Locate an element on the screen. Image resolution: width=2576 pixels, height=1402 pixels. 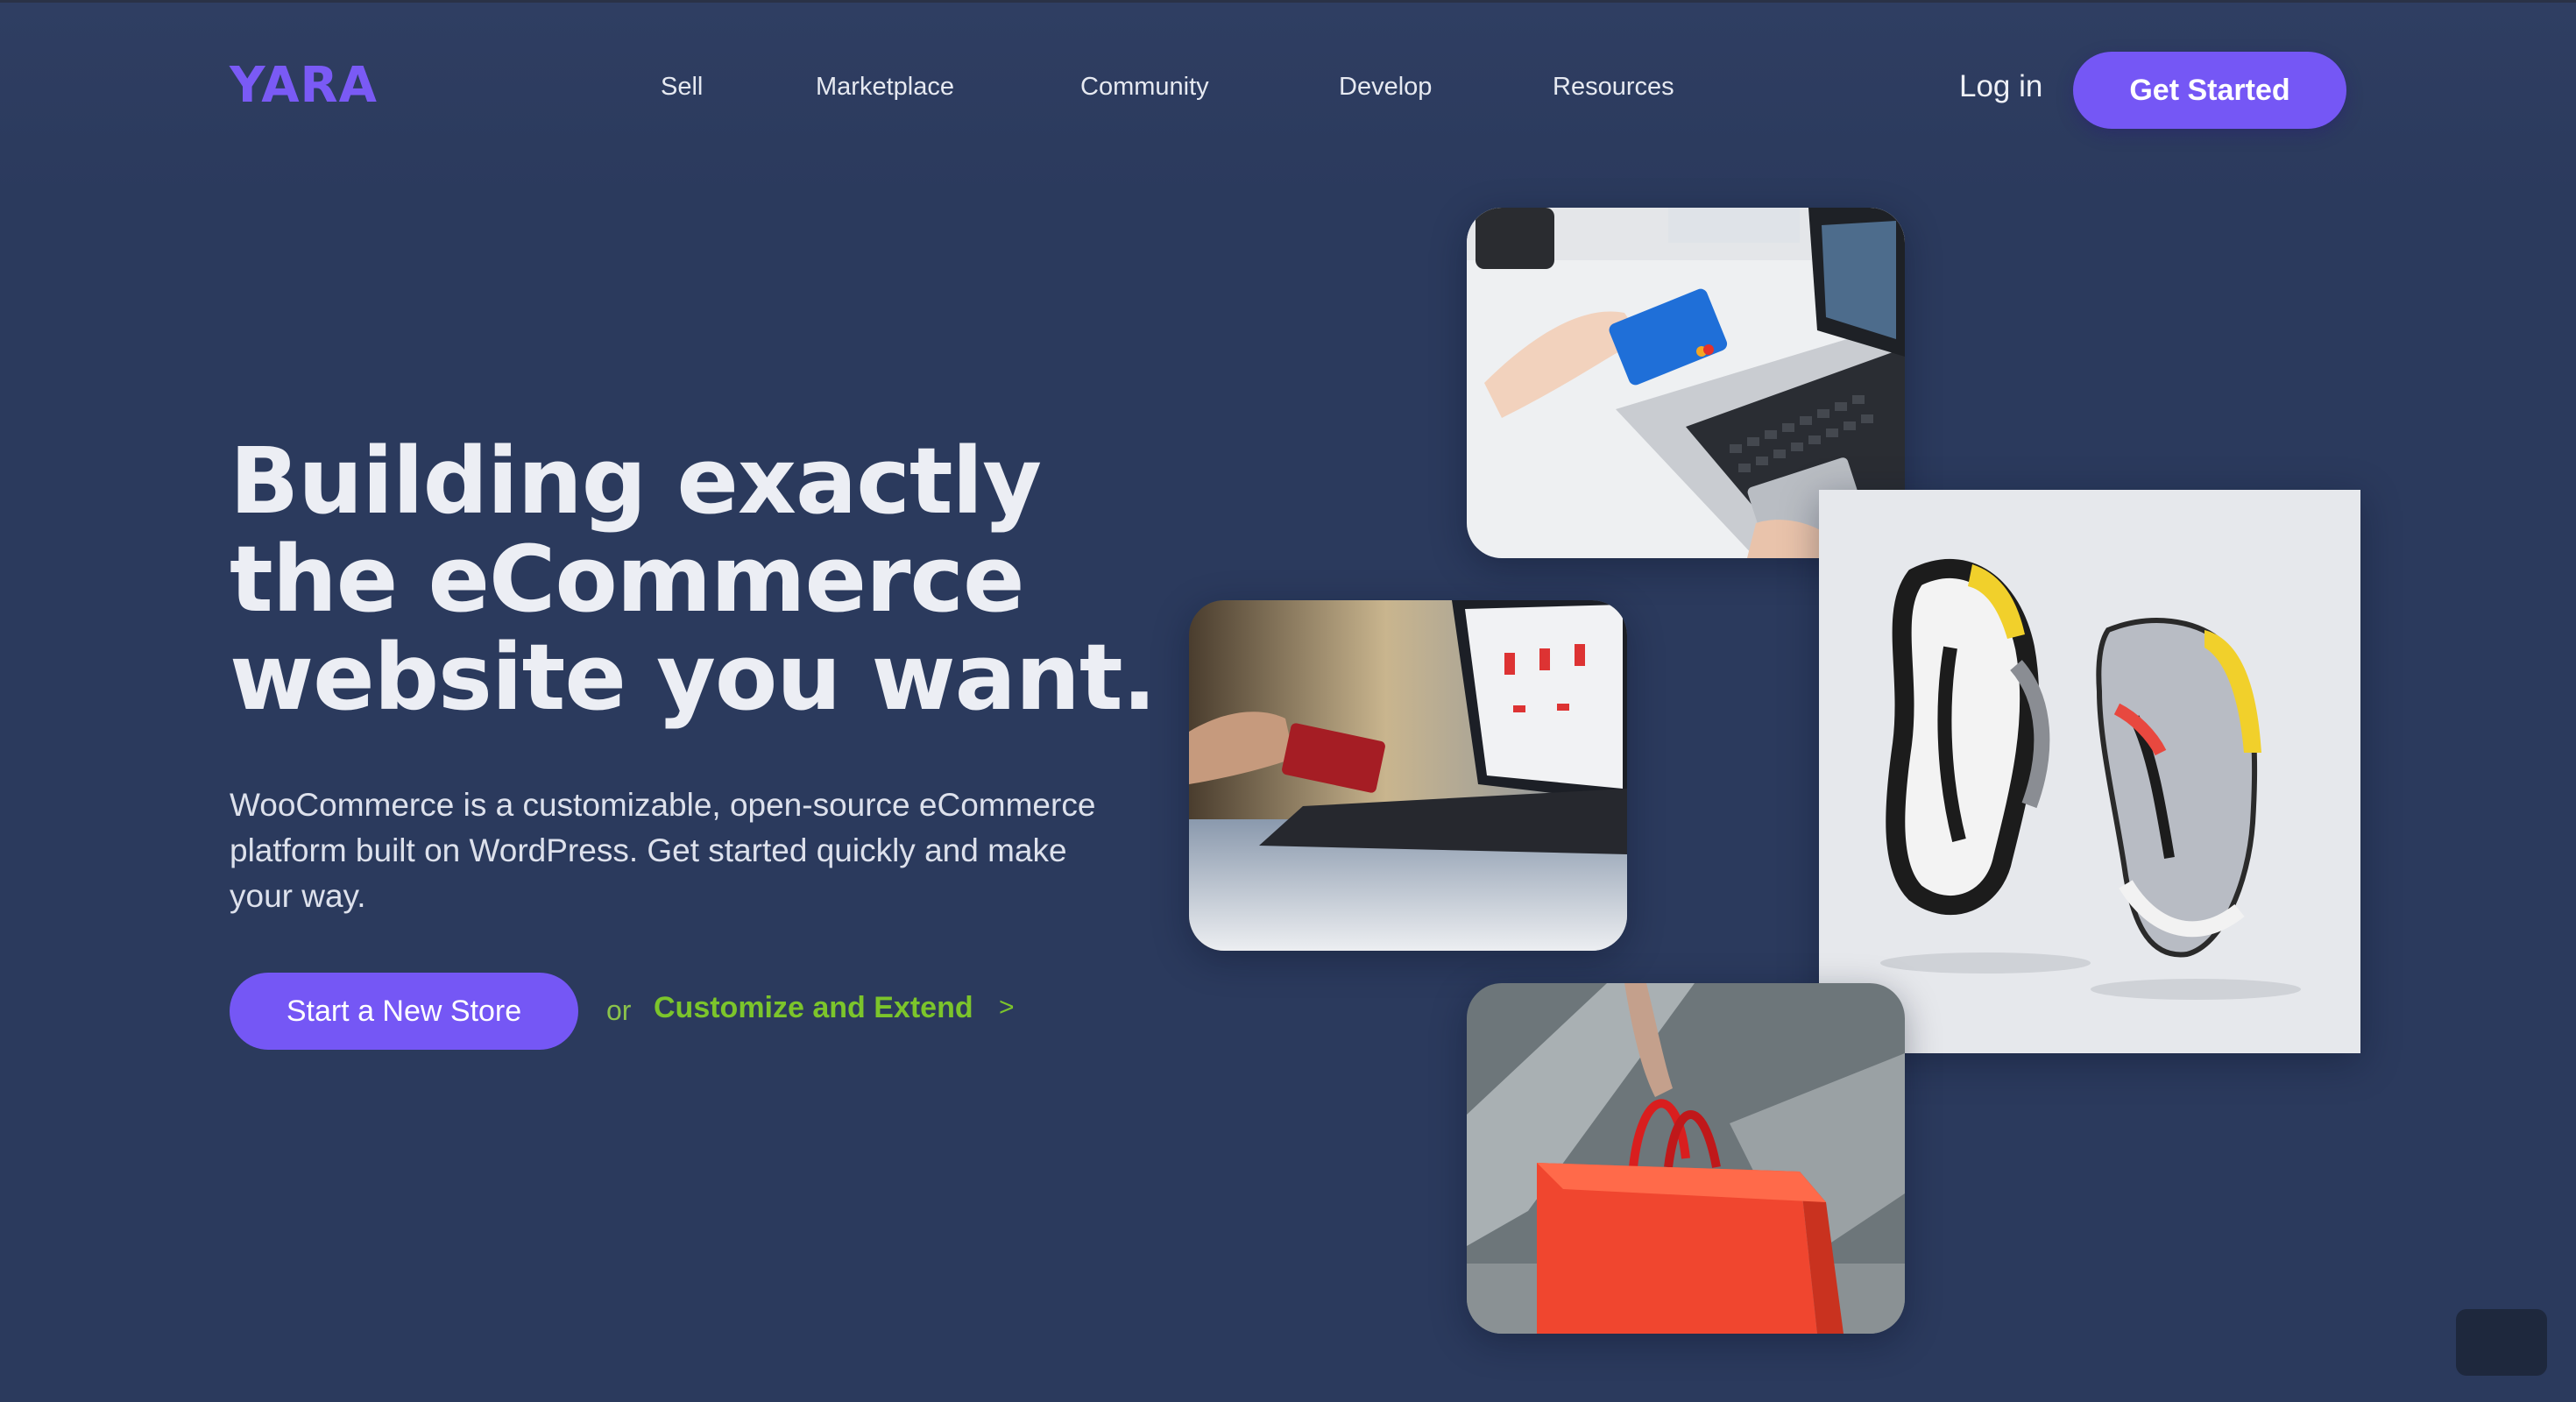
shopping-bag-photo is located at coordinates (1686, 1158).